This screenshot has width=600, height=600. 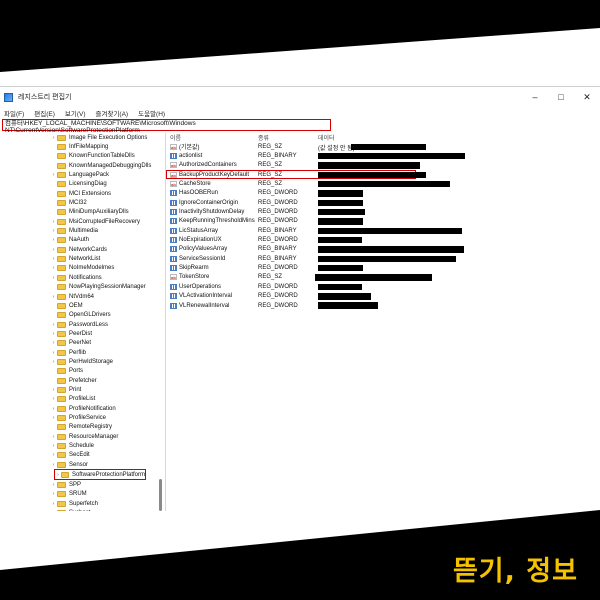 I want to click on tree-item: › Multimedia, so click(x=82, y=230).